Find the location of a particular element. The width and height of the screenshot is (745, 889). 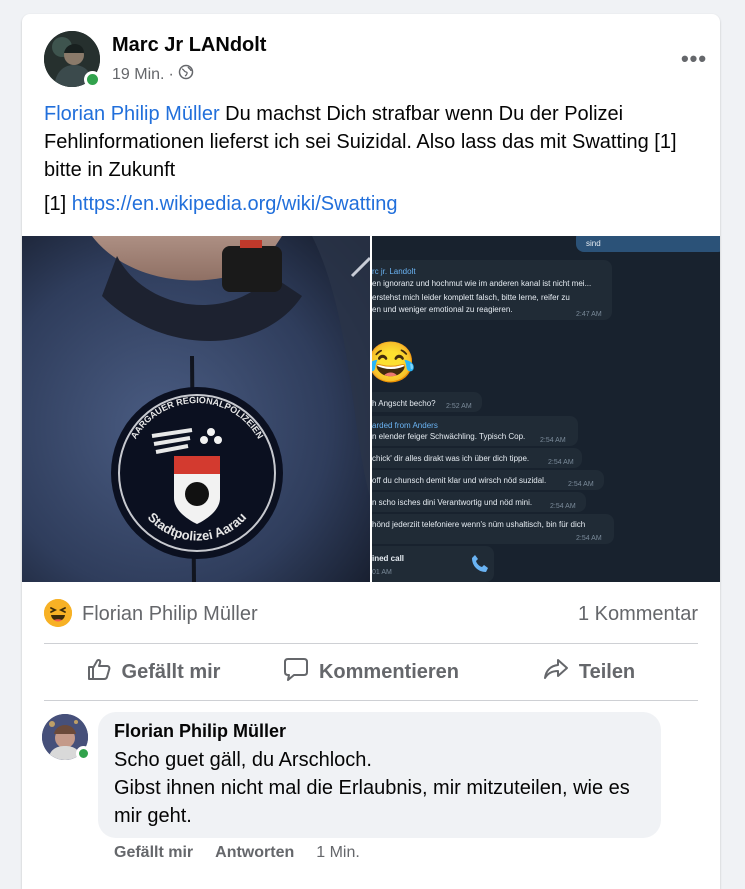

comment-button: Kommentieren is located at coordinates (371, 672).